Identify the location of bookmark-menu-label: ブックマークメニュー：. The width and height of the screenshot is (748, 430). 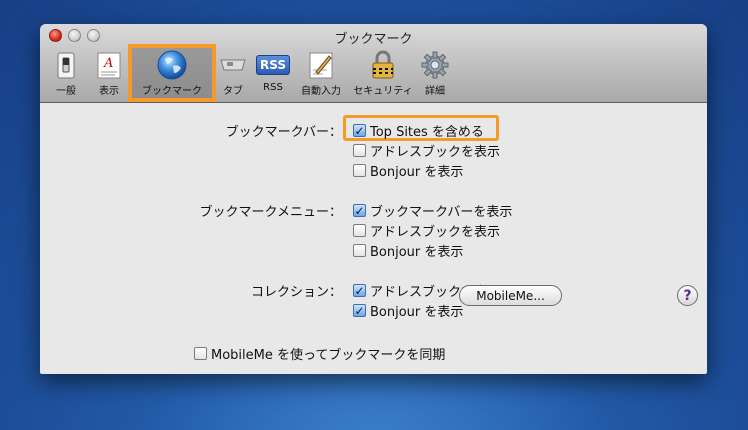
(270, 212).